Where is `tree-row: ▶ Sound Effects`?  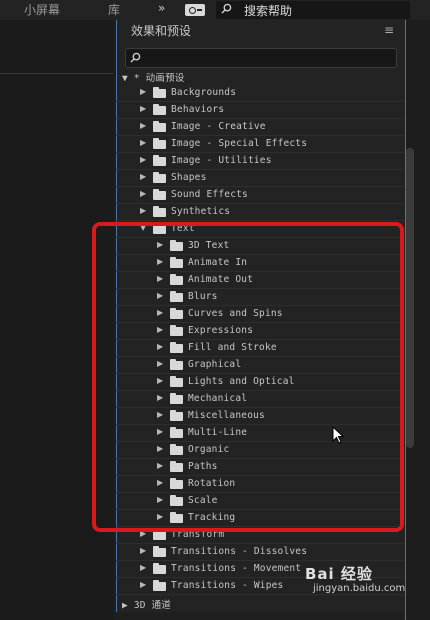
tree-row: ▶ Sound Effects is located at coordinates (260, 195).